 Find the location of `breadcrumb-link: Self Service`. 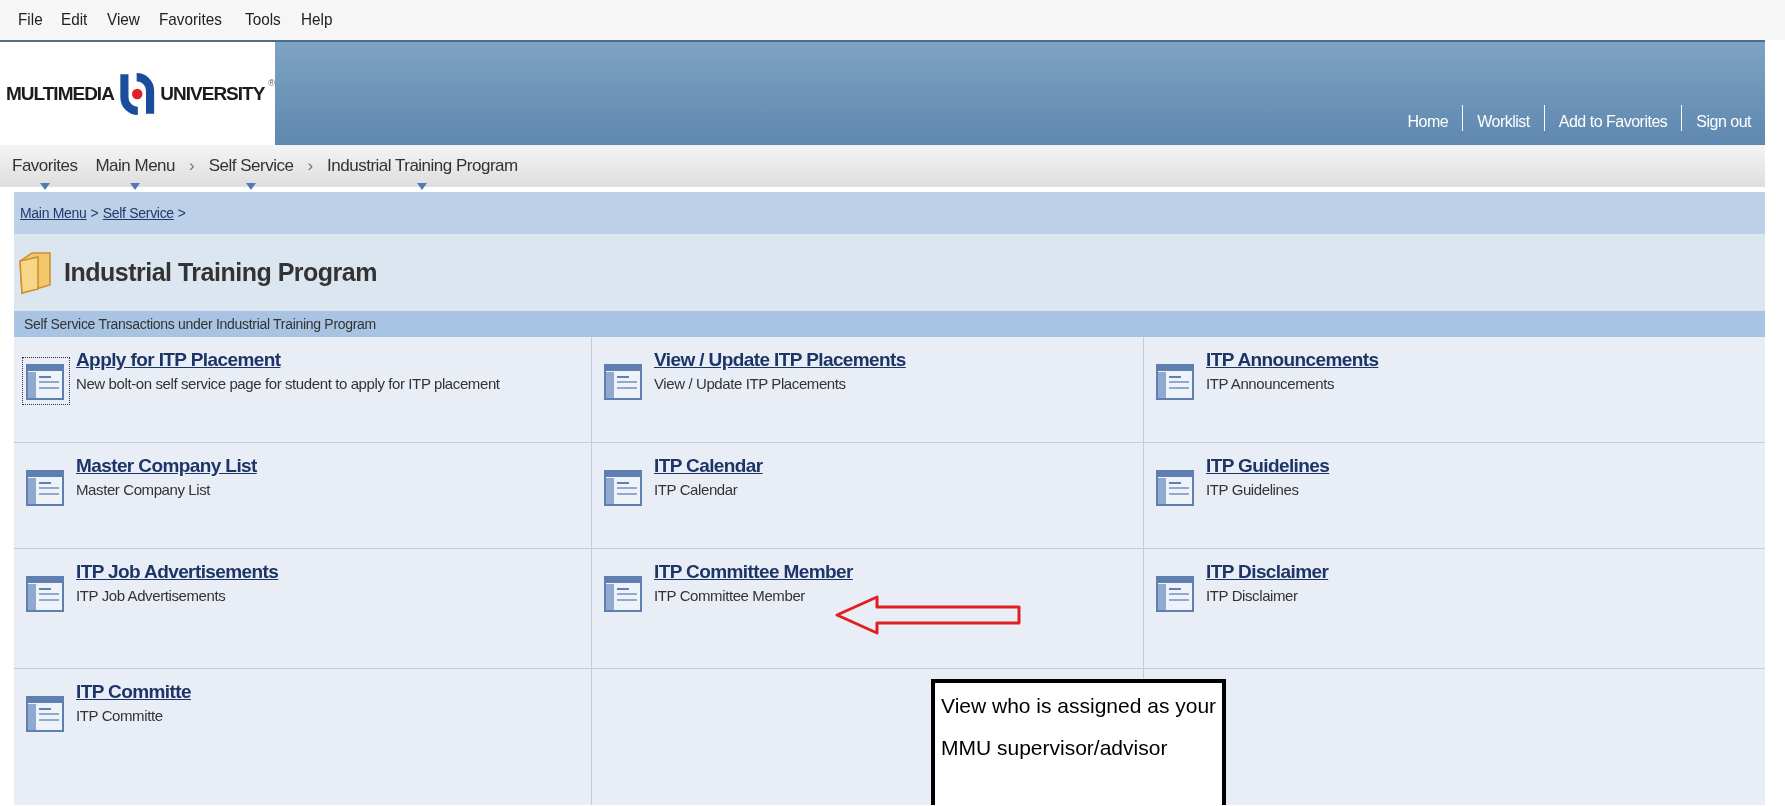

breadcrumb-link: Self Service is located at coordinates (138, 213).